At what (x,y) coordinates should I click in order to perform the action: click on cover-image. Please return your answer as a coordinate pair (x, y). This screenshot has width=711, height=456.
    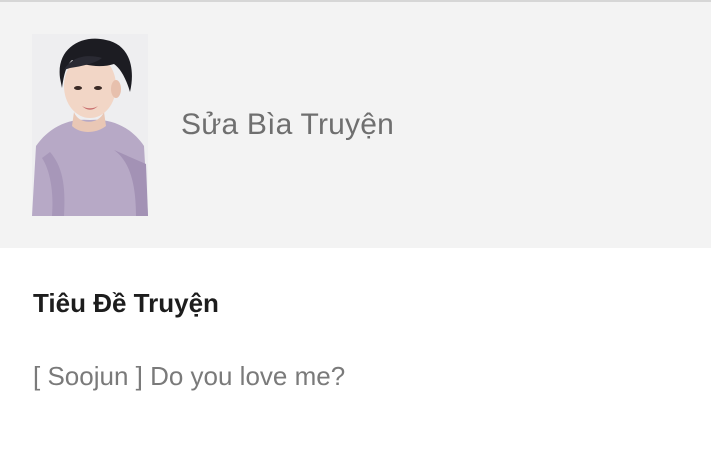
    Looking at the image, I should click on (90, 125).